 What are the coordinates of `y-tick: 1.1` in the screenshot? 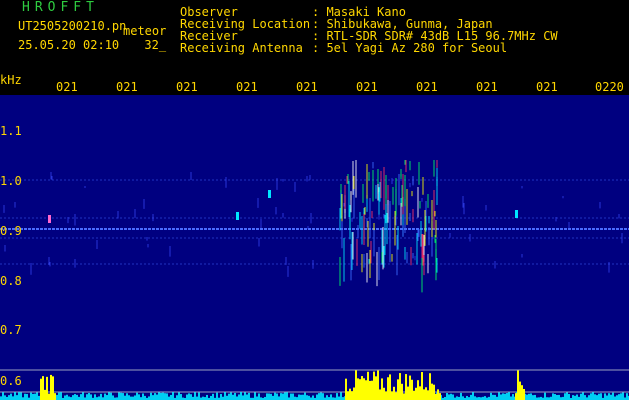 It's located at (11, 131).